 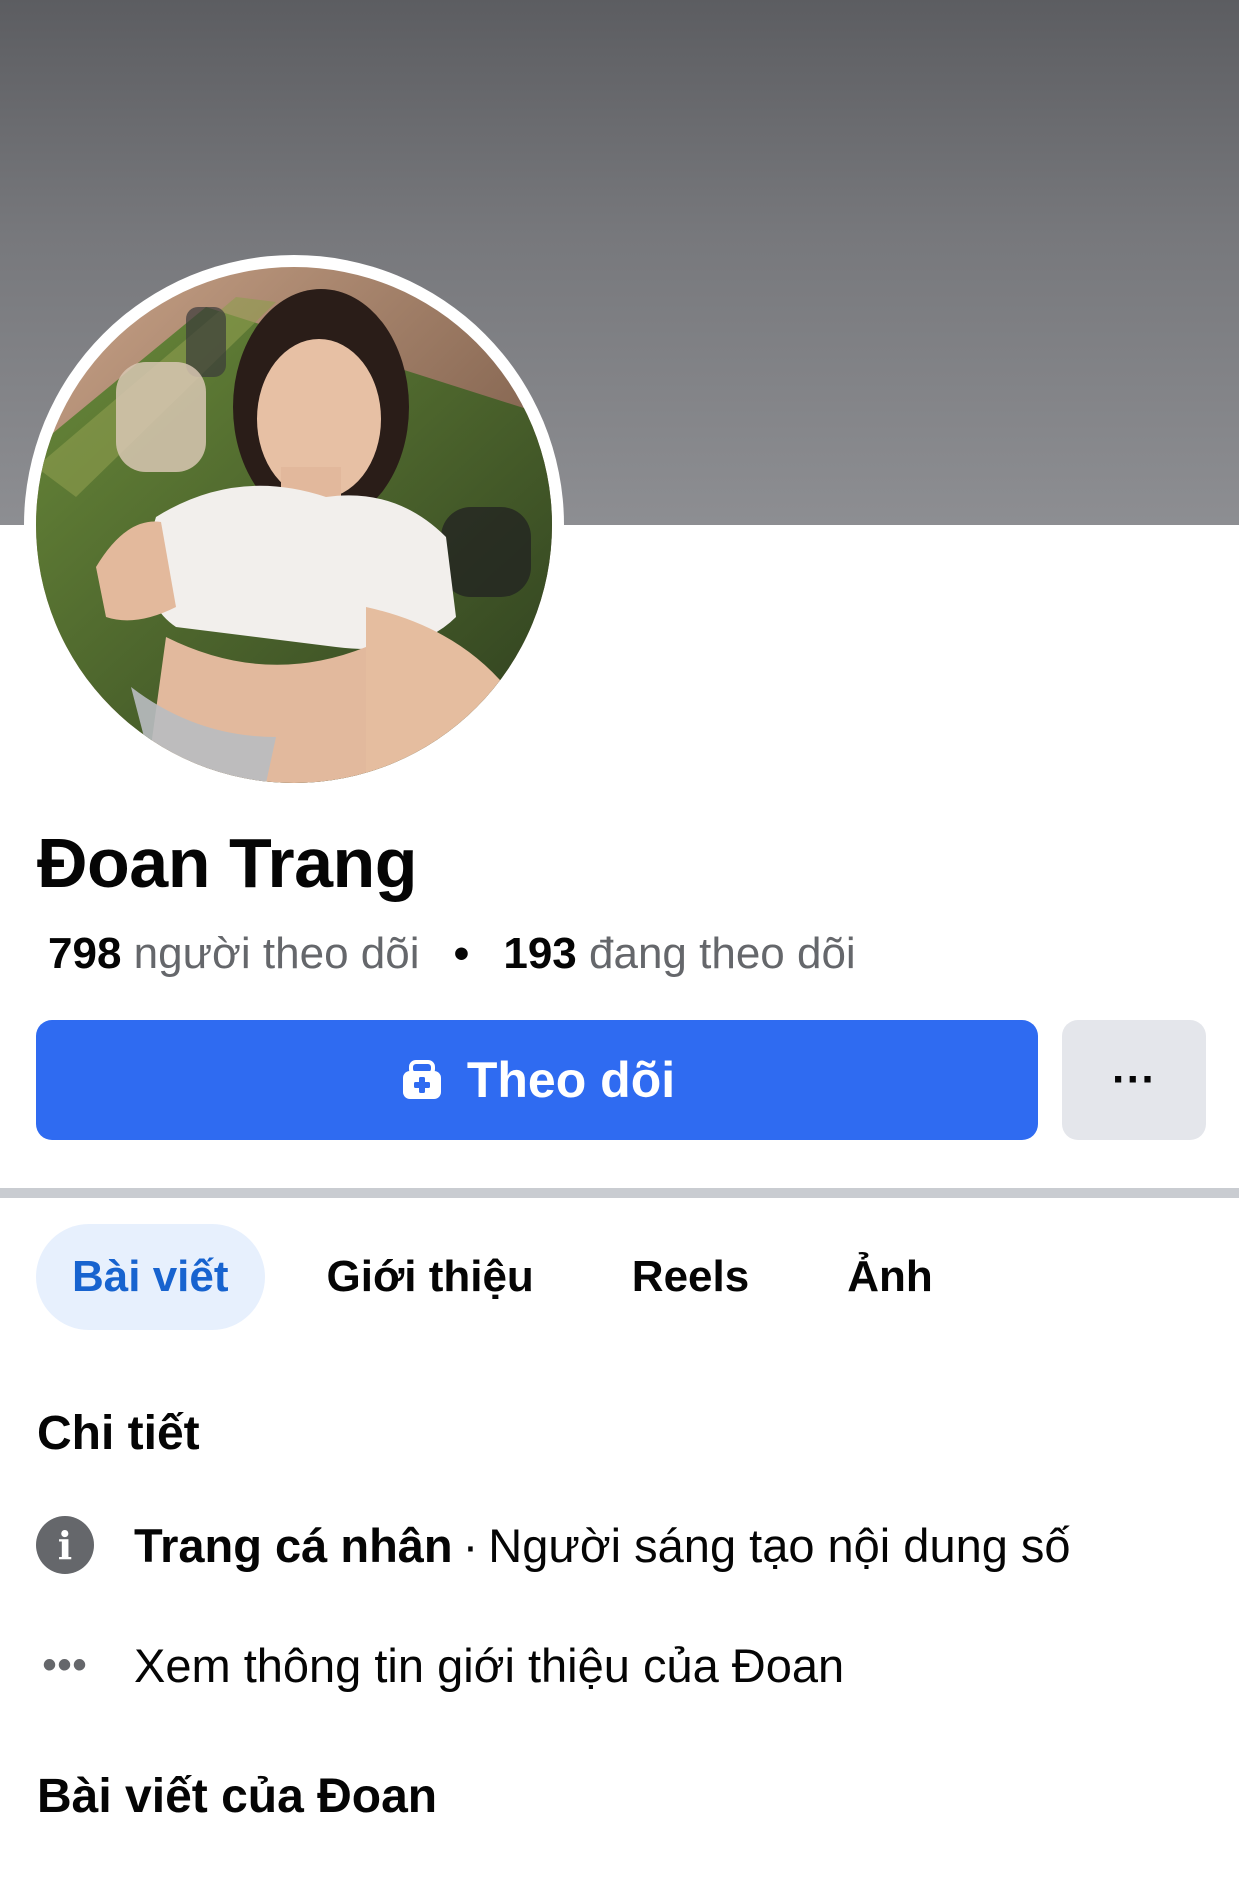 What do you see at coordinates (539, 953) in the screenshot?
I see `following-count: 193` at bounding box center [539, 953].